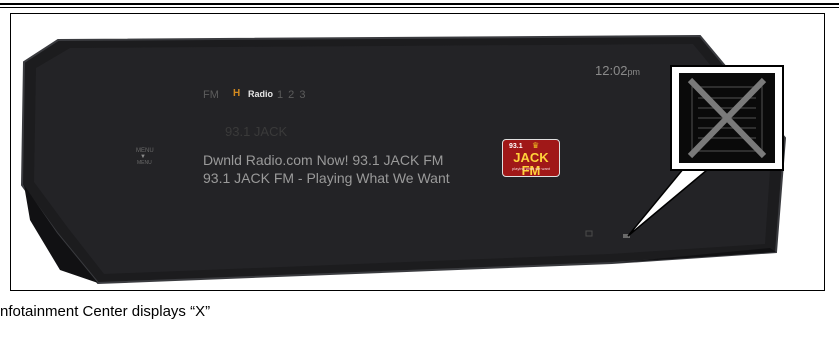 This screenshot has height=338, width=839. What do you see at coordinates (105, 311) in the screenshot?
I see `figure-caption: nfotainment Center displays “X”` at bounding box center [105, 311].